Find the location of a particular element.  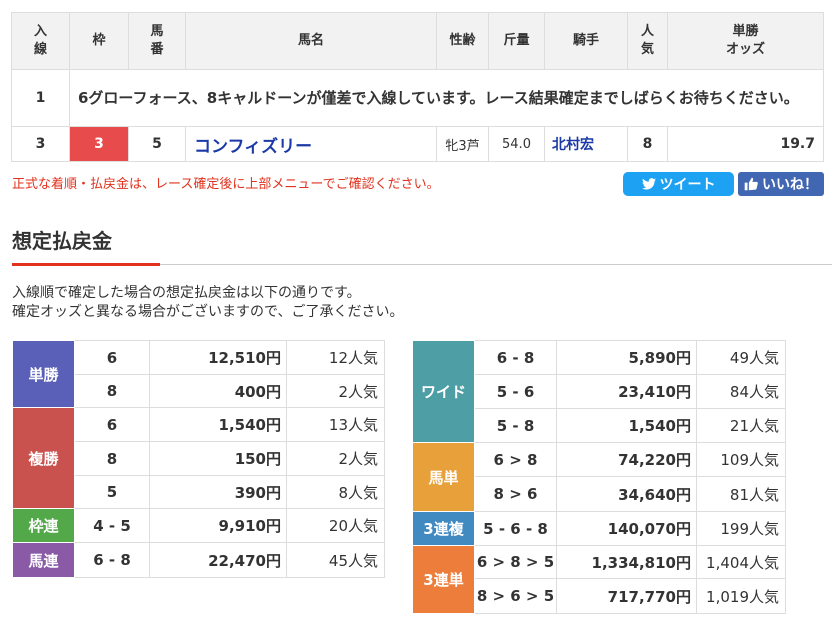

payout-popularity: 20人気 is located at coordinates (335, 525).